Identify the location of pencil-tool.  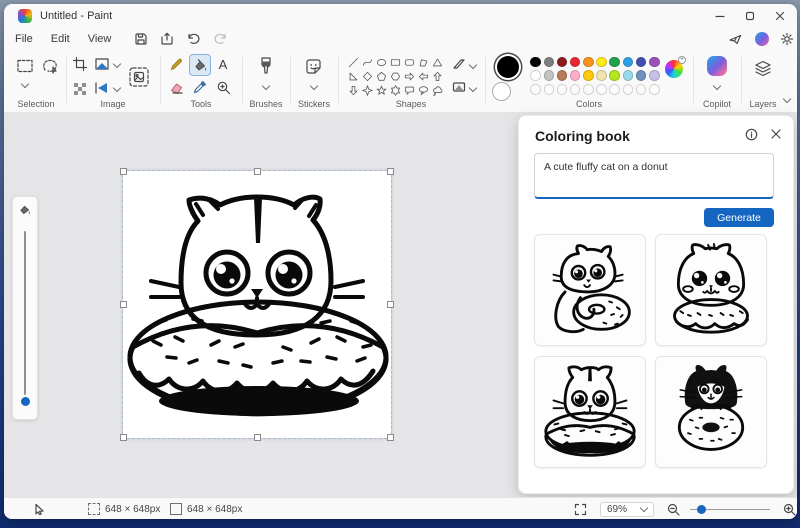
(176, 64).